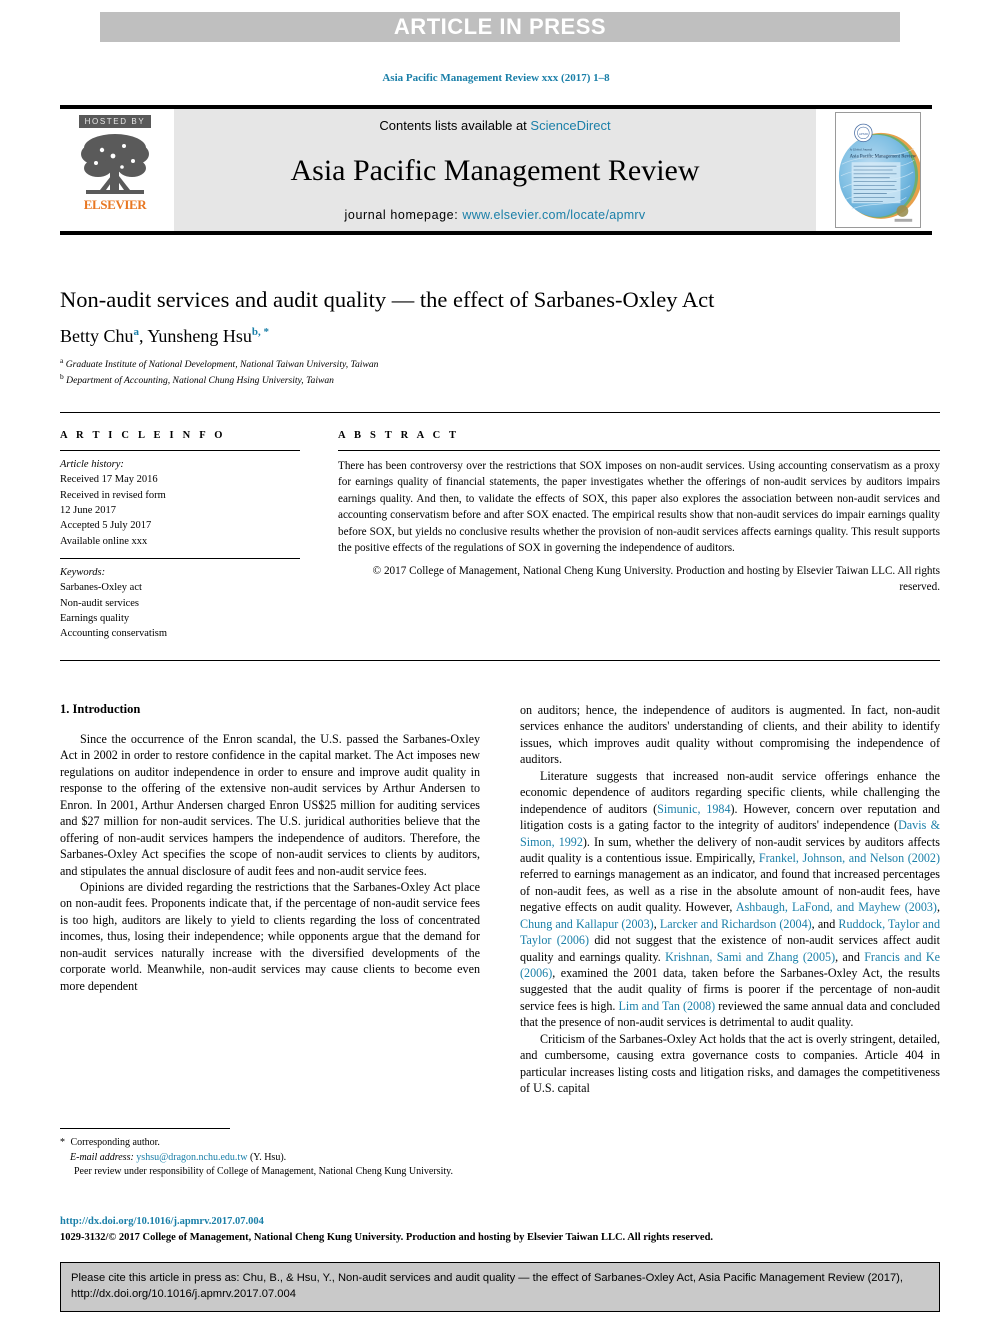  I want to click on citation-link: Frankel, Johnson, and Nelson (2002), so click(849, 858).